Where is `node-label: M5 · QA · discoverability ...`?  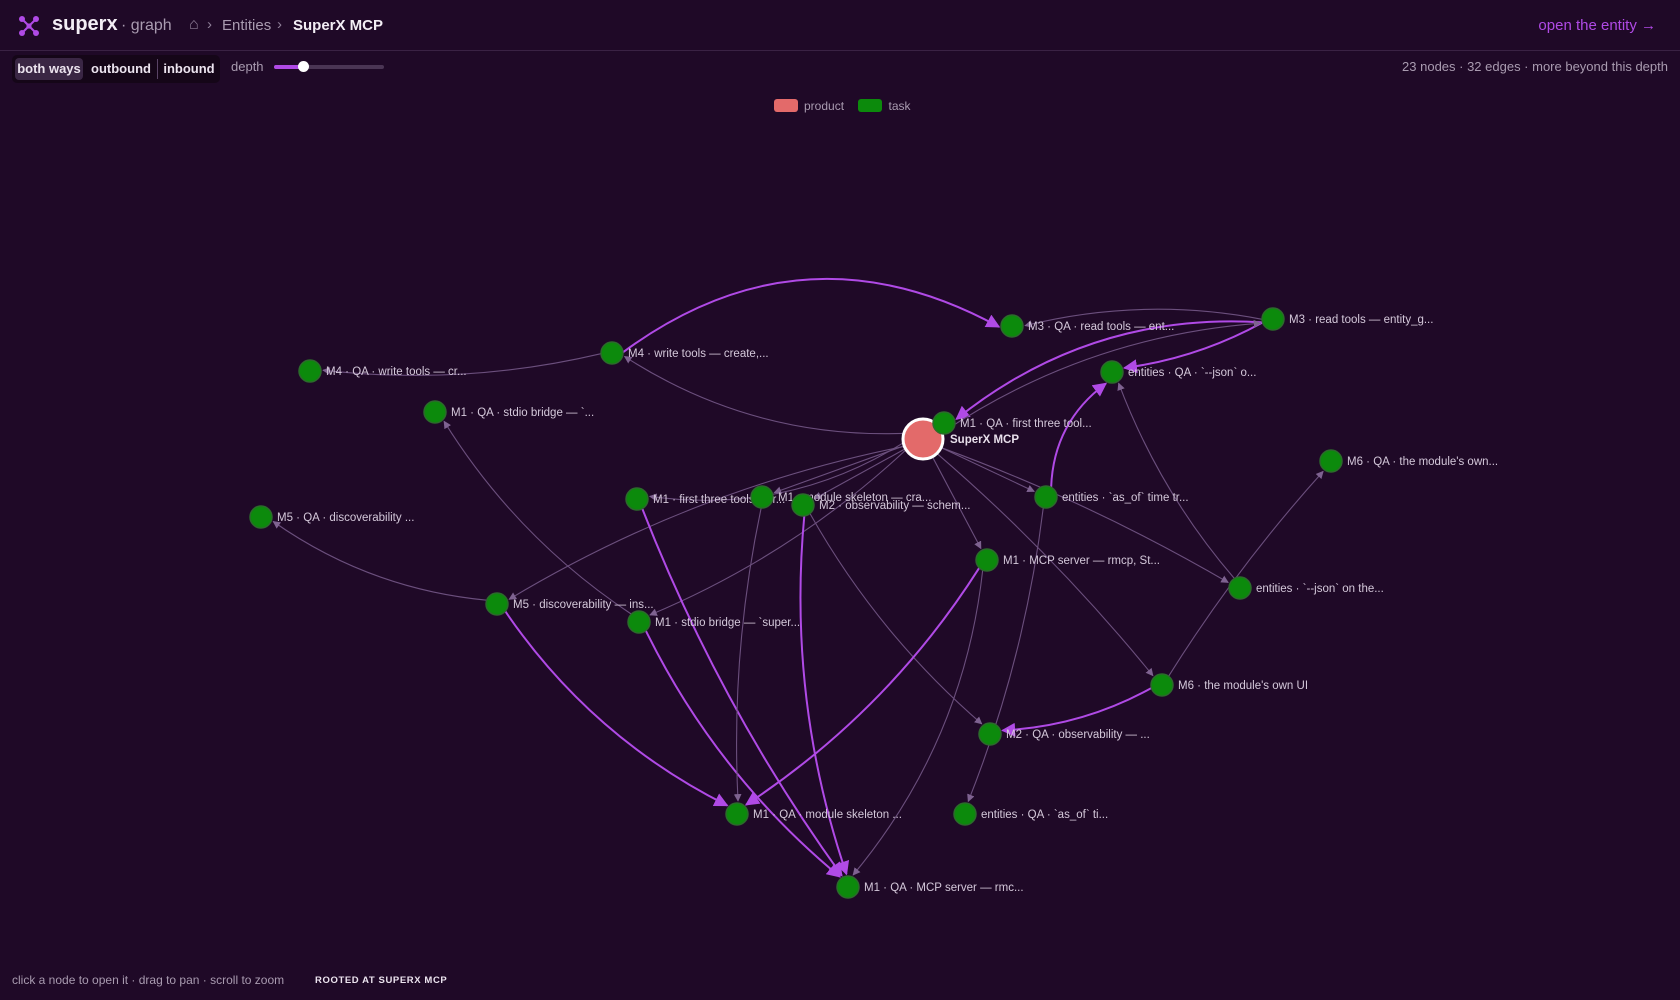 node-label: M5 · QA · discoverability ... is located at coordinates (345, 518).